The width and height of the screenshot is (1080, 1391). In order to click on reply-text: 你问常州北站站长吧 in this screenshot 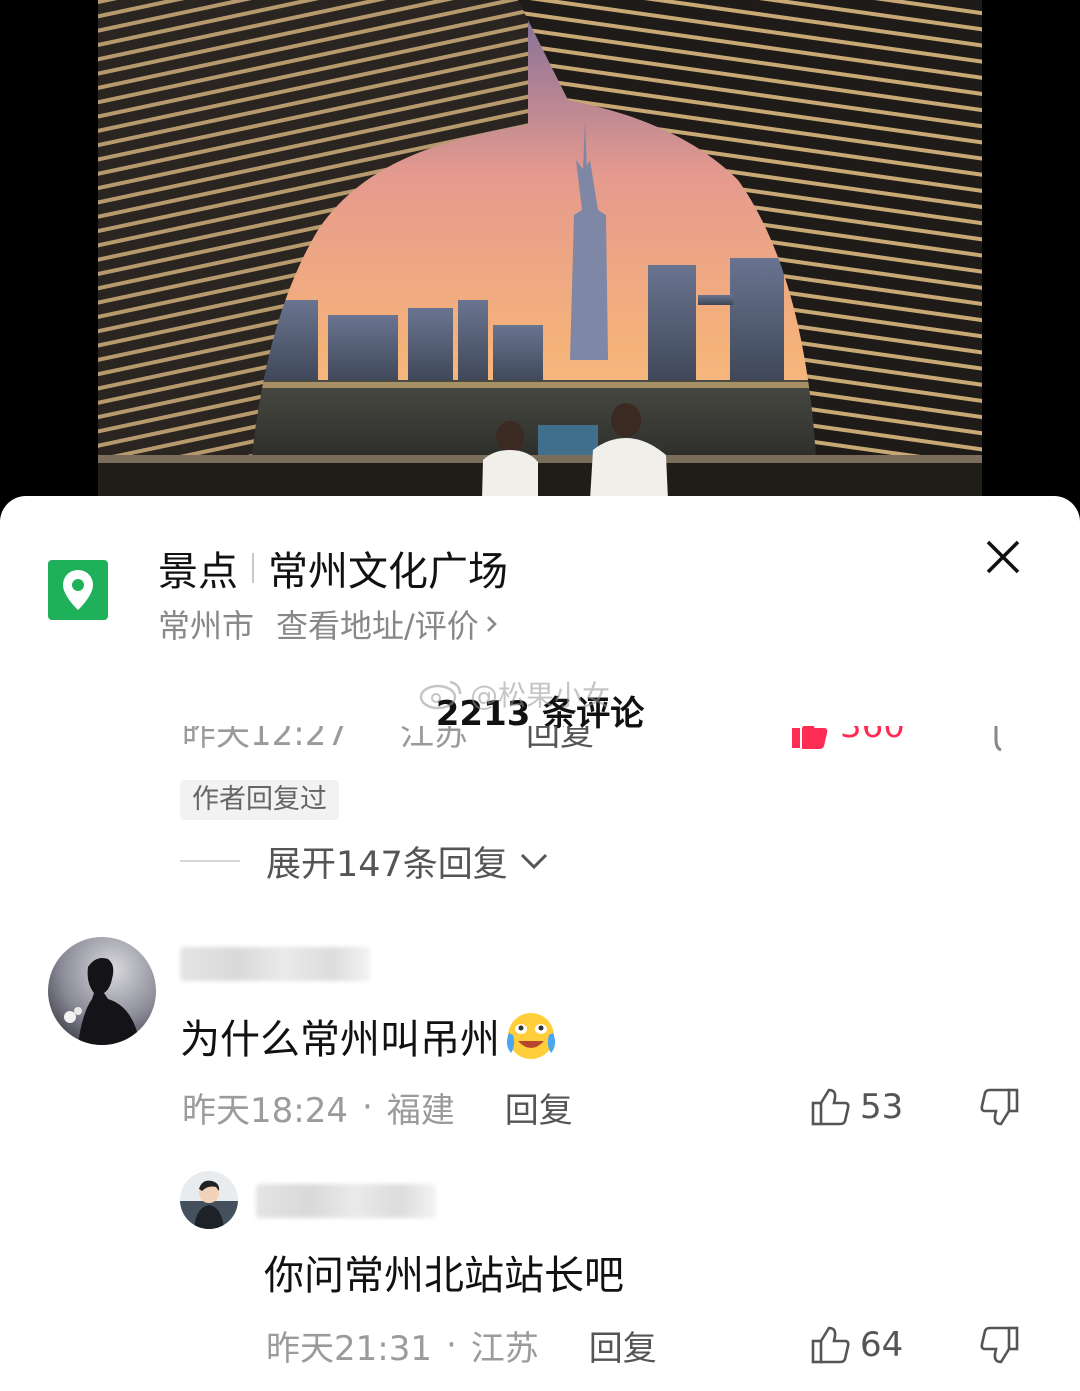, I will do `click(444, 1272)`.